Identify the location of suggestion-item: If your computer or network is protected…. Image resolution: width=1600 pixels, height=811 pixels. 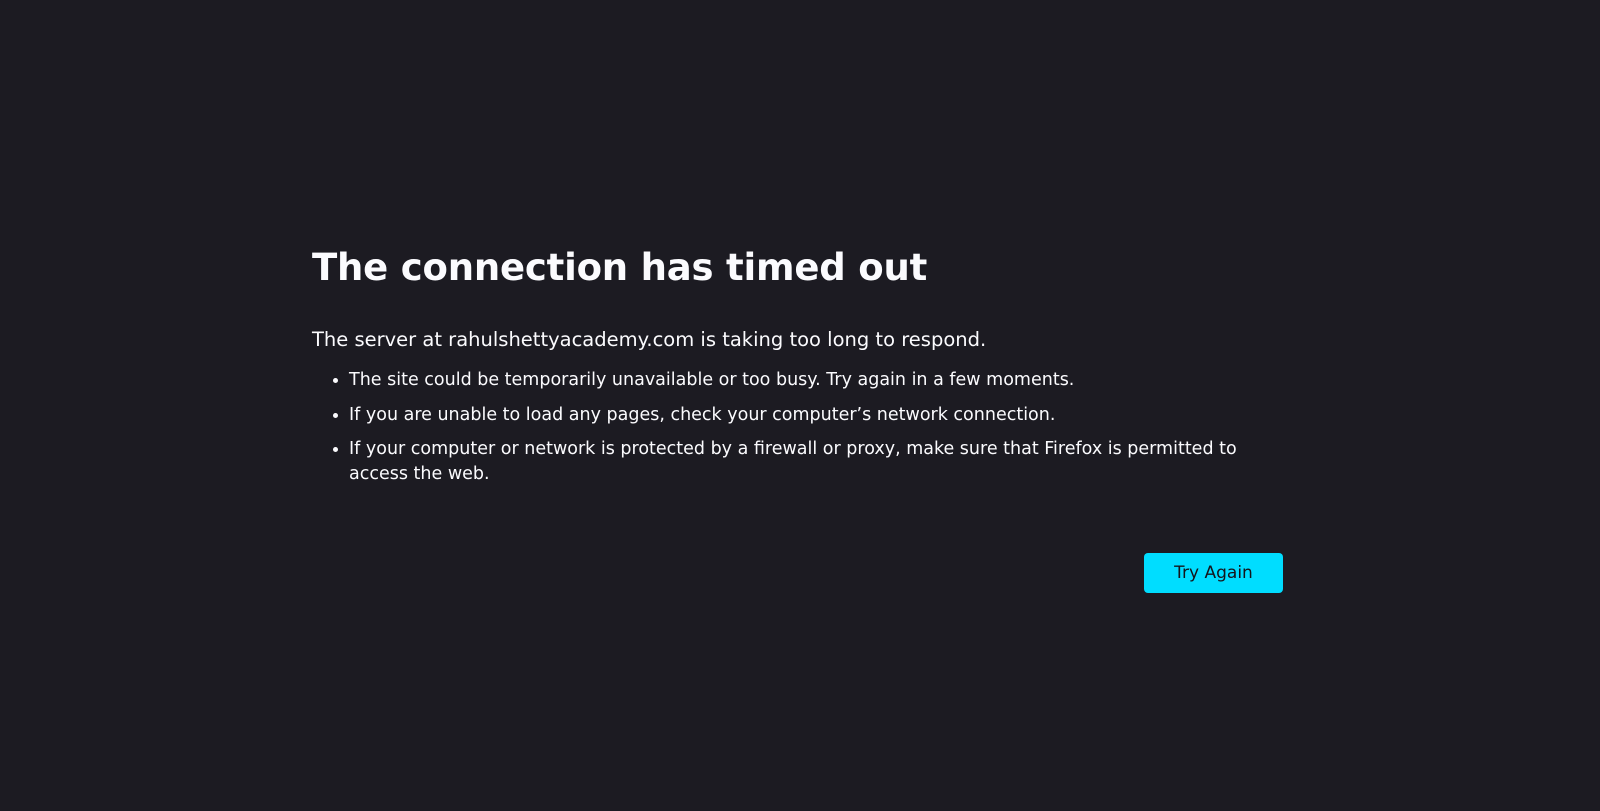
(815, 462).